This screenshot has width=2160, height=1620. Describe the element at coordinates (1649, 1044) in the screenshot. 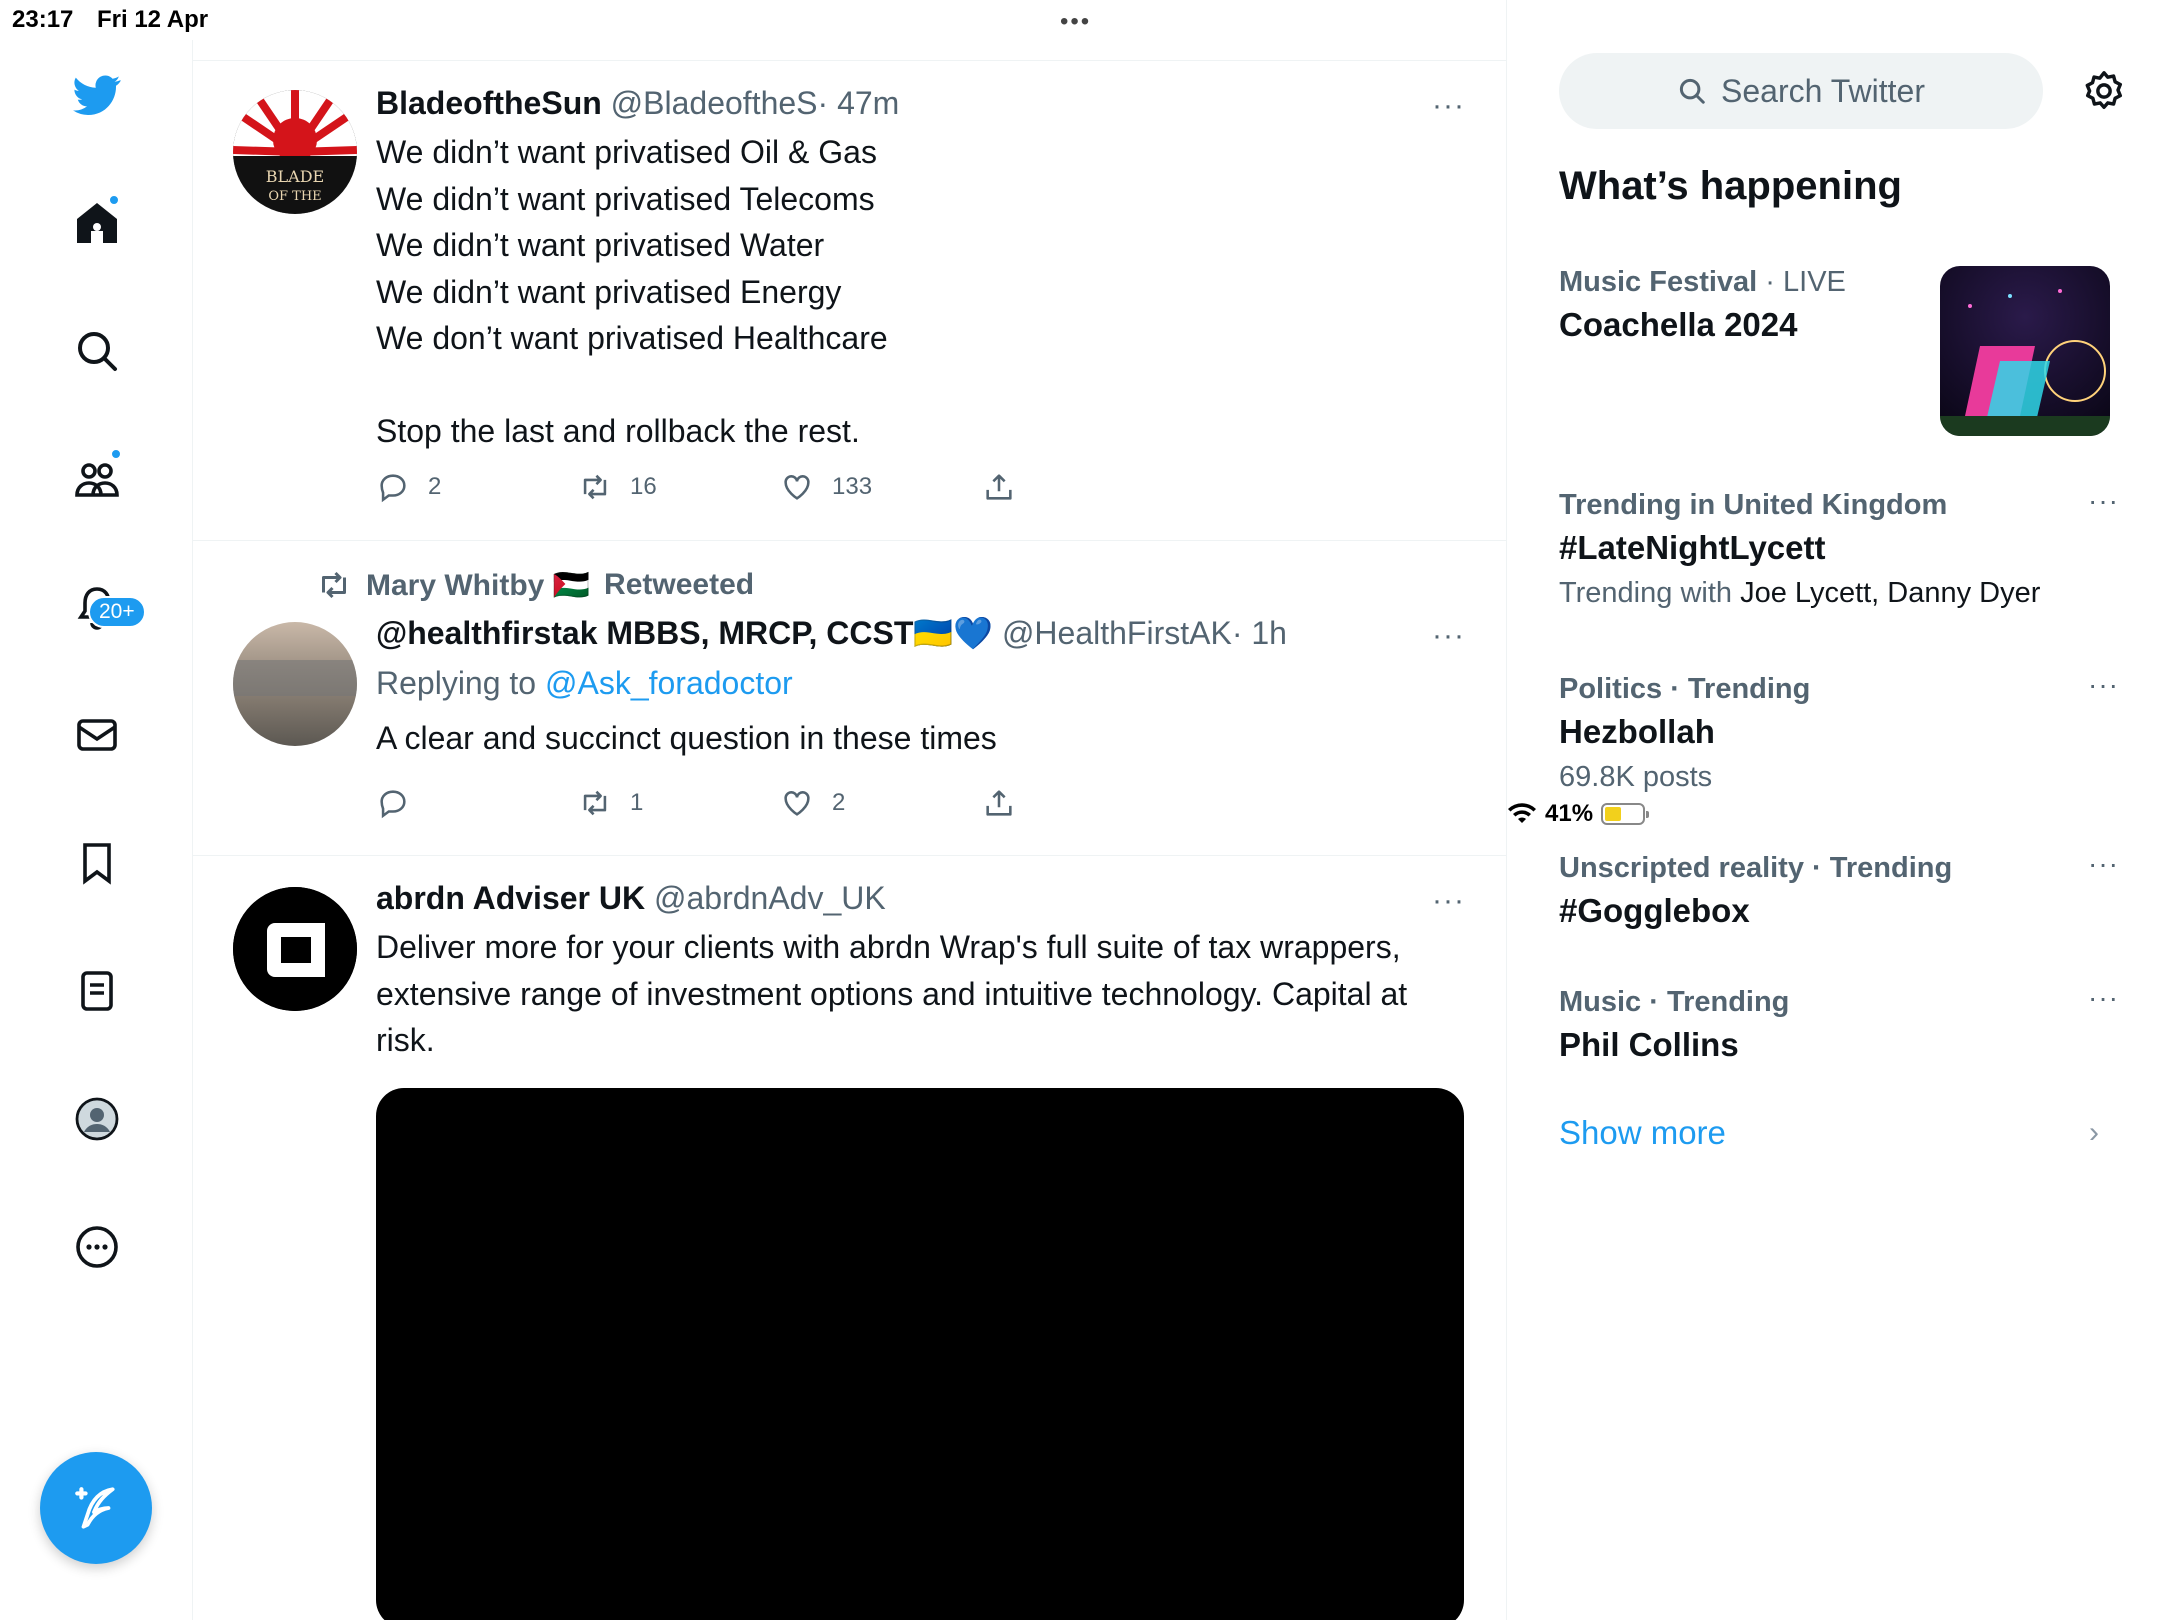

I see `trend-title: Phil Collins` at that location.